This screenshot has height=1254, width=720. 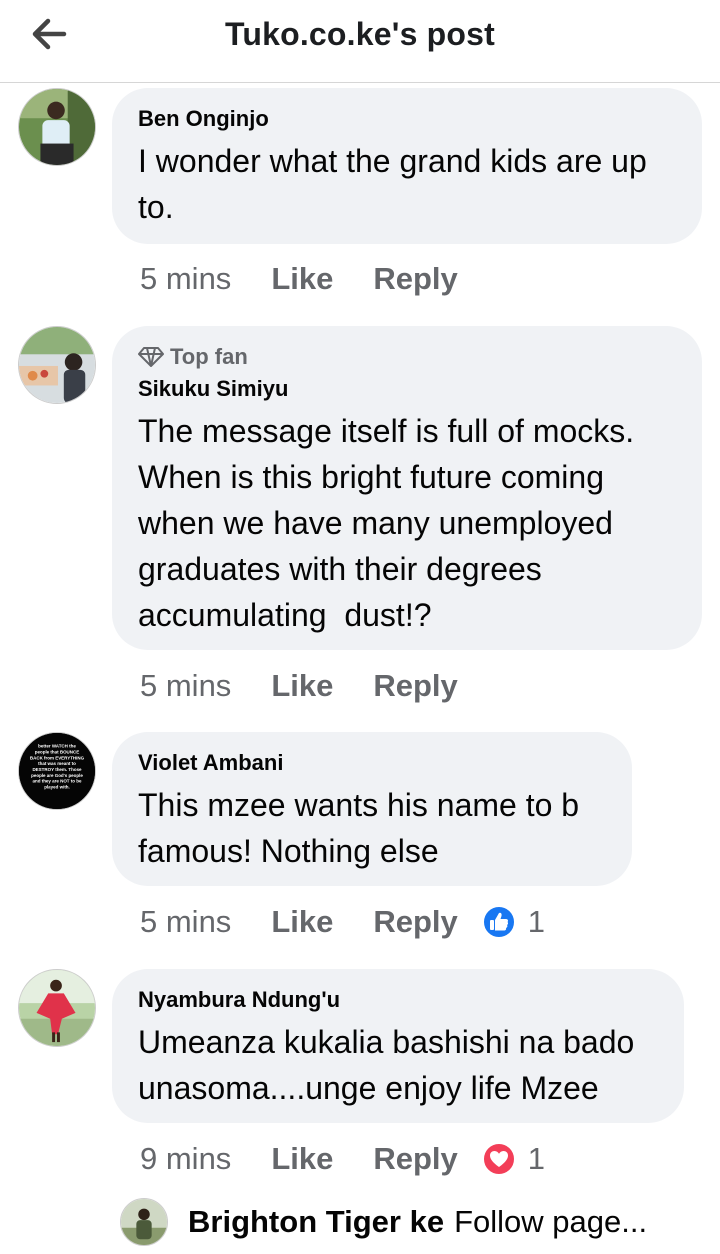 What do you see at coordinates (288, 851) in the screenshot?
I see `comment-line: famous! Nothing else` at bounding box center [288, 851].